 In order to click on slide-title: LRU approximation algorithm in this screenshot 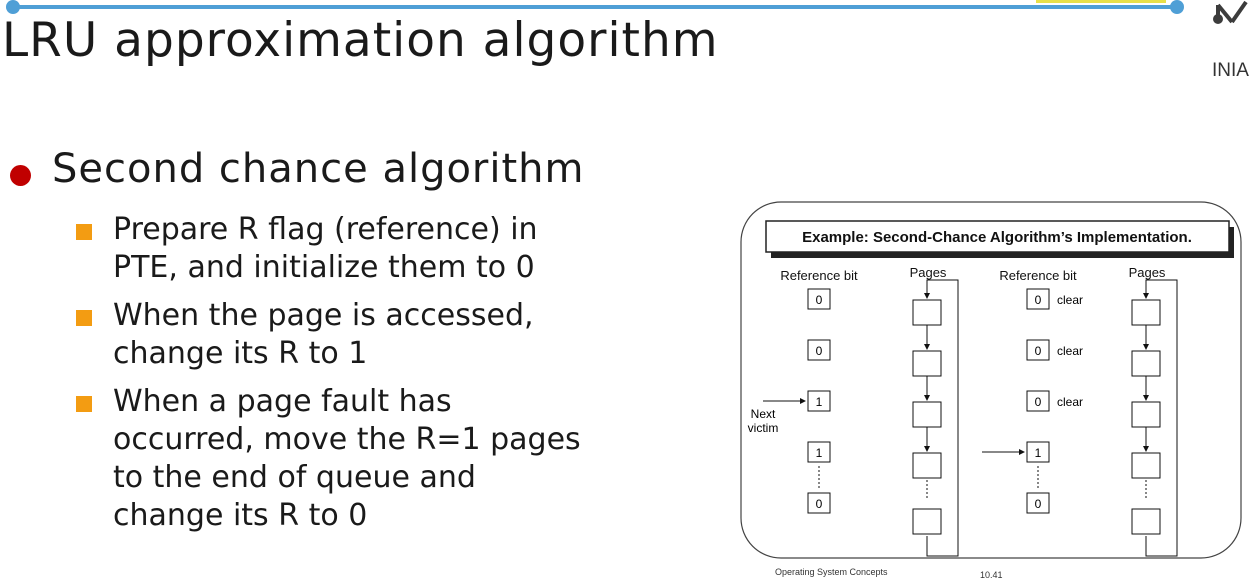, I will do `click(360, 40)`.